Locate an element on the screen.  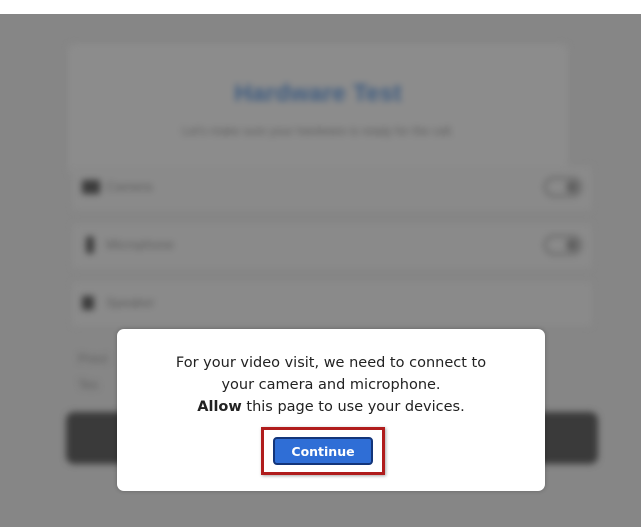
camera-toggle is located at coordinates (563, 187).